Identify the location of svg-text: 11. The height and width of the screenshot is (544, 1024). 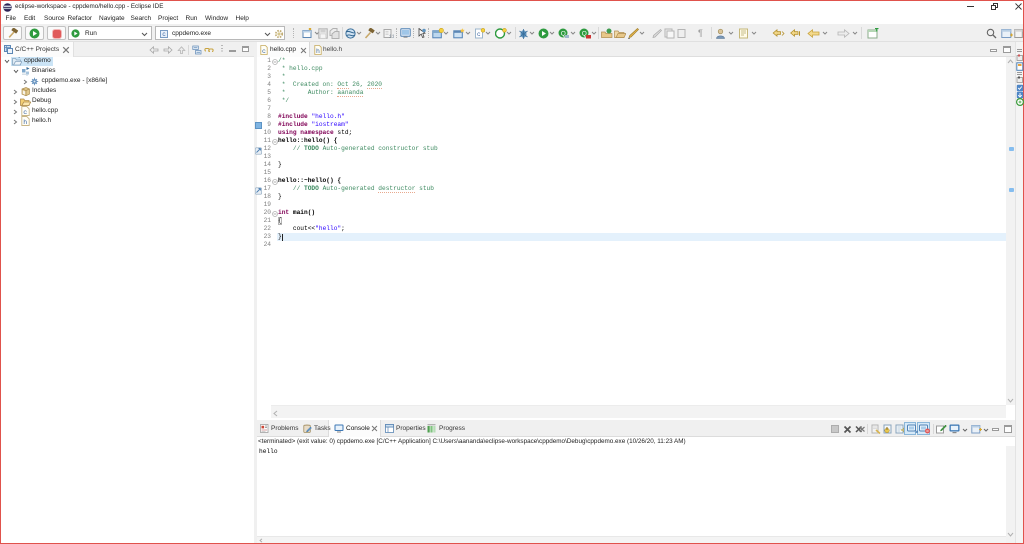
(391, 37).